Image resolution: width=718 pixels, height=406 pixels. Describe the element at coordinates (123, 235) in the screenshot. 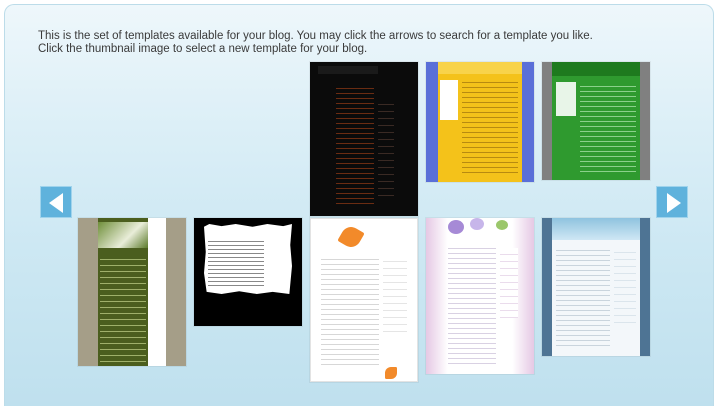

I see `thumbnail-header-photo` at that location.